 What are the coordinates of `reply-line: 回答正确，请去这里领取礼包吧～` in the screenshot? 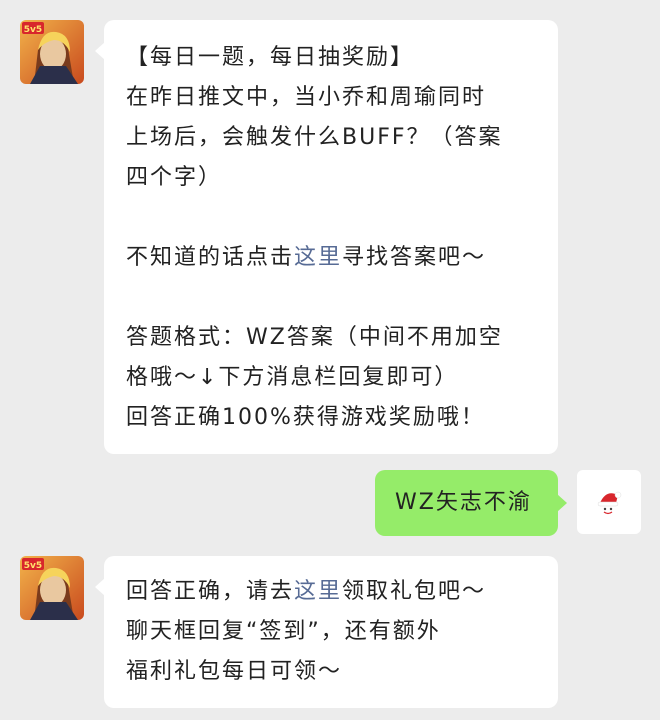 It's located at (331, 592).